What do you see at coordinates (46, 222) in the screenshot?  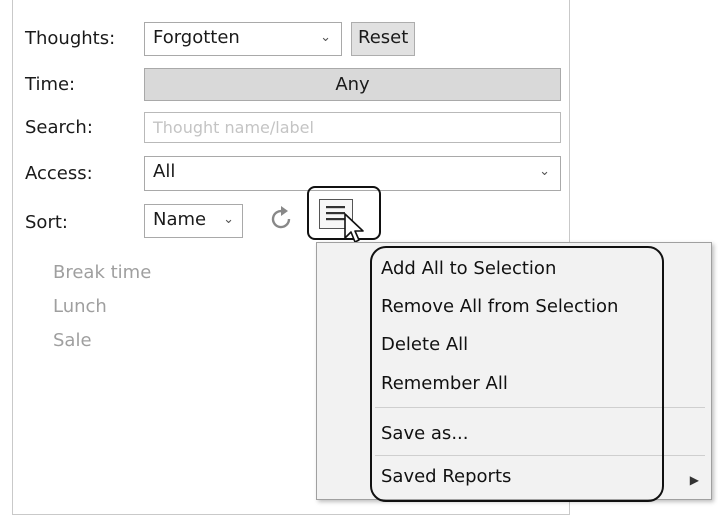 I see `sort-label: Sort:` at bounding box center [46, 222].